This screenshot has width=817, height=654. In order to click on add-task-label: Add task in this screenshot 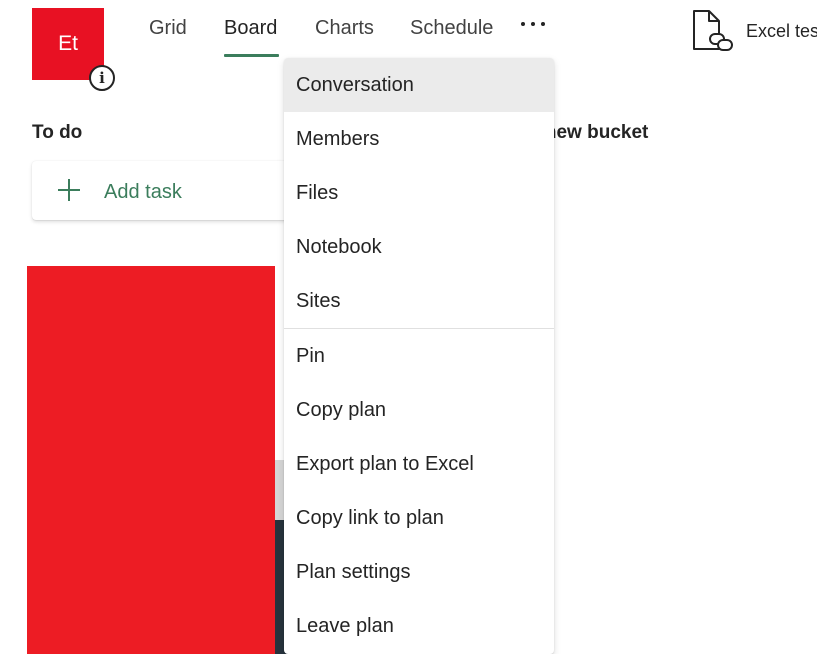, I will do `click(143, 192)`.